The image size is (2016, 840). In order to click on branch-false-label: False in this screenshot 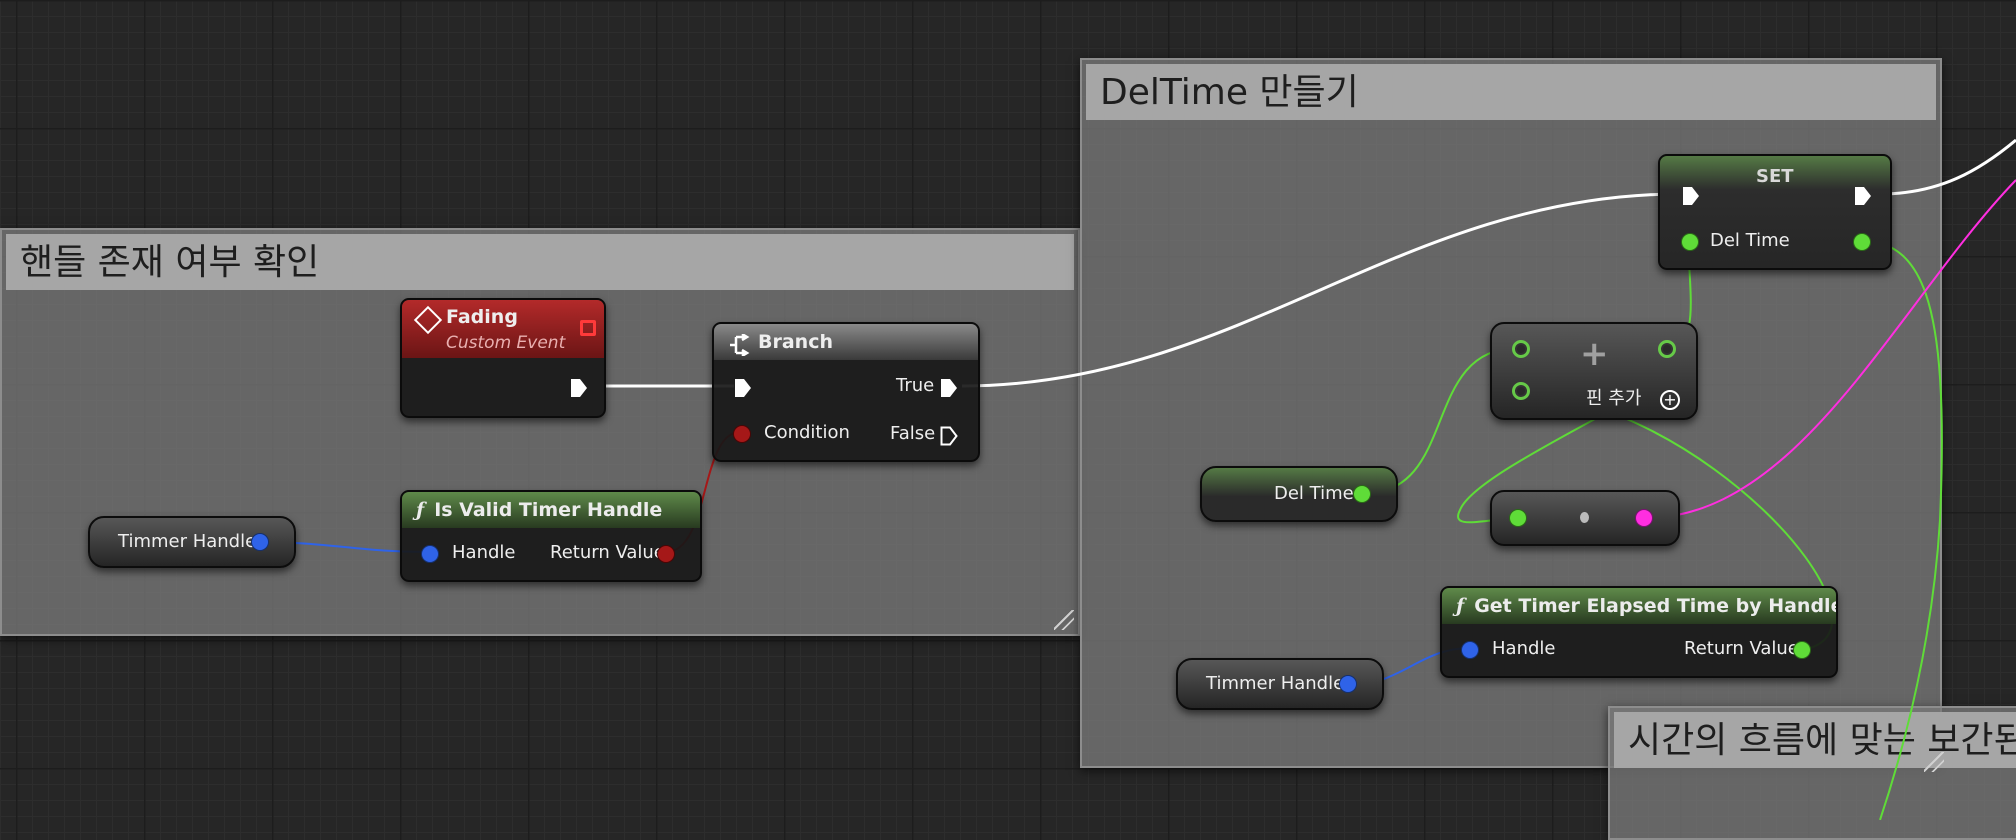, I will do `click(913, 433)`.